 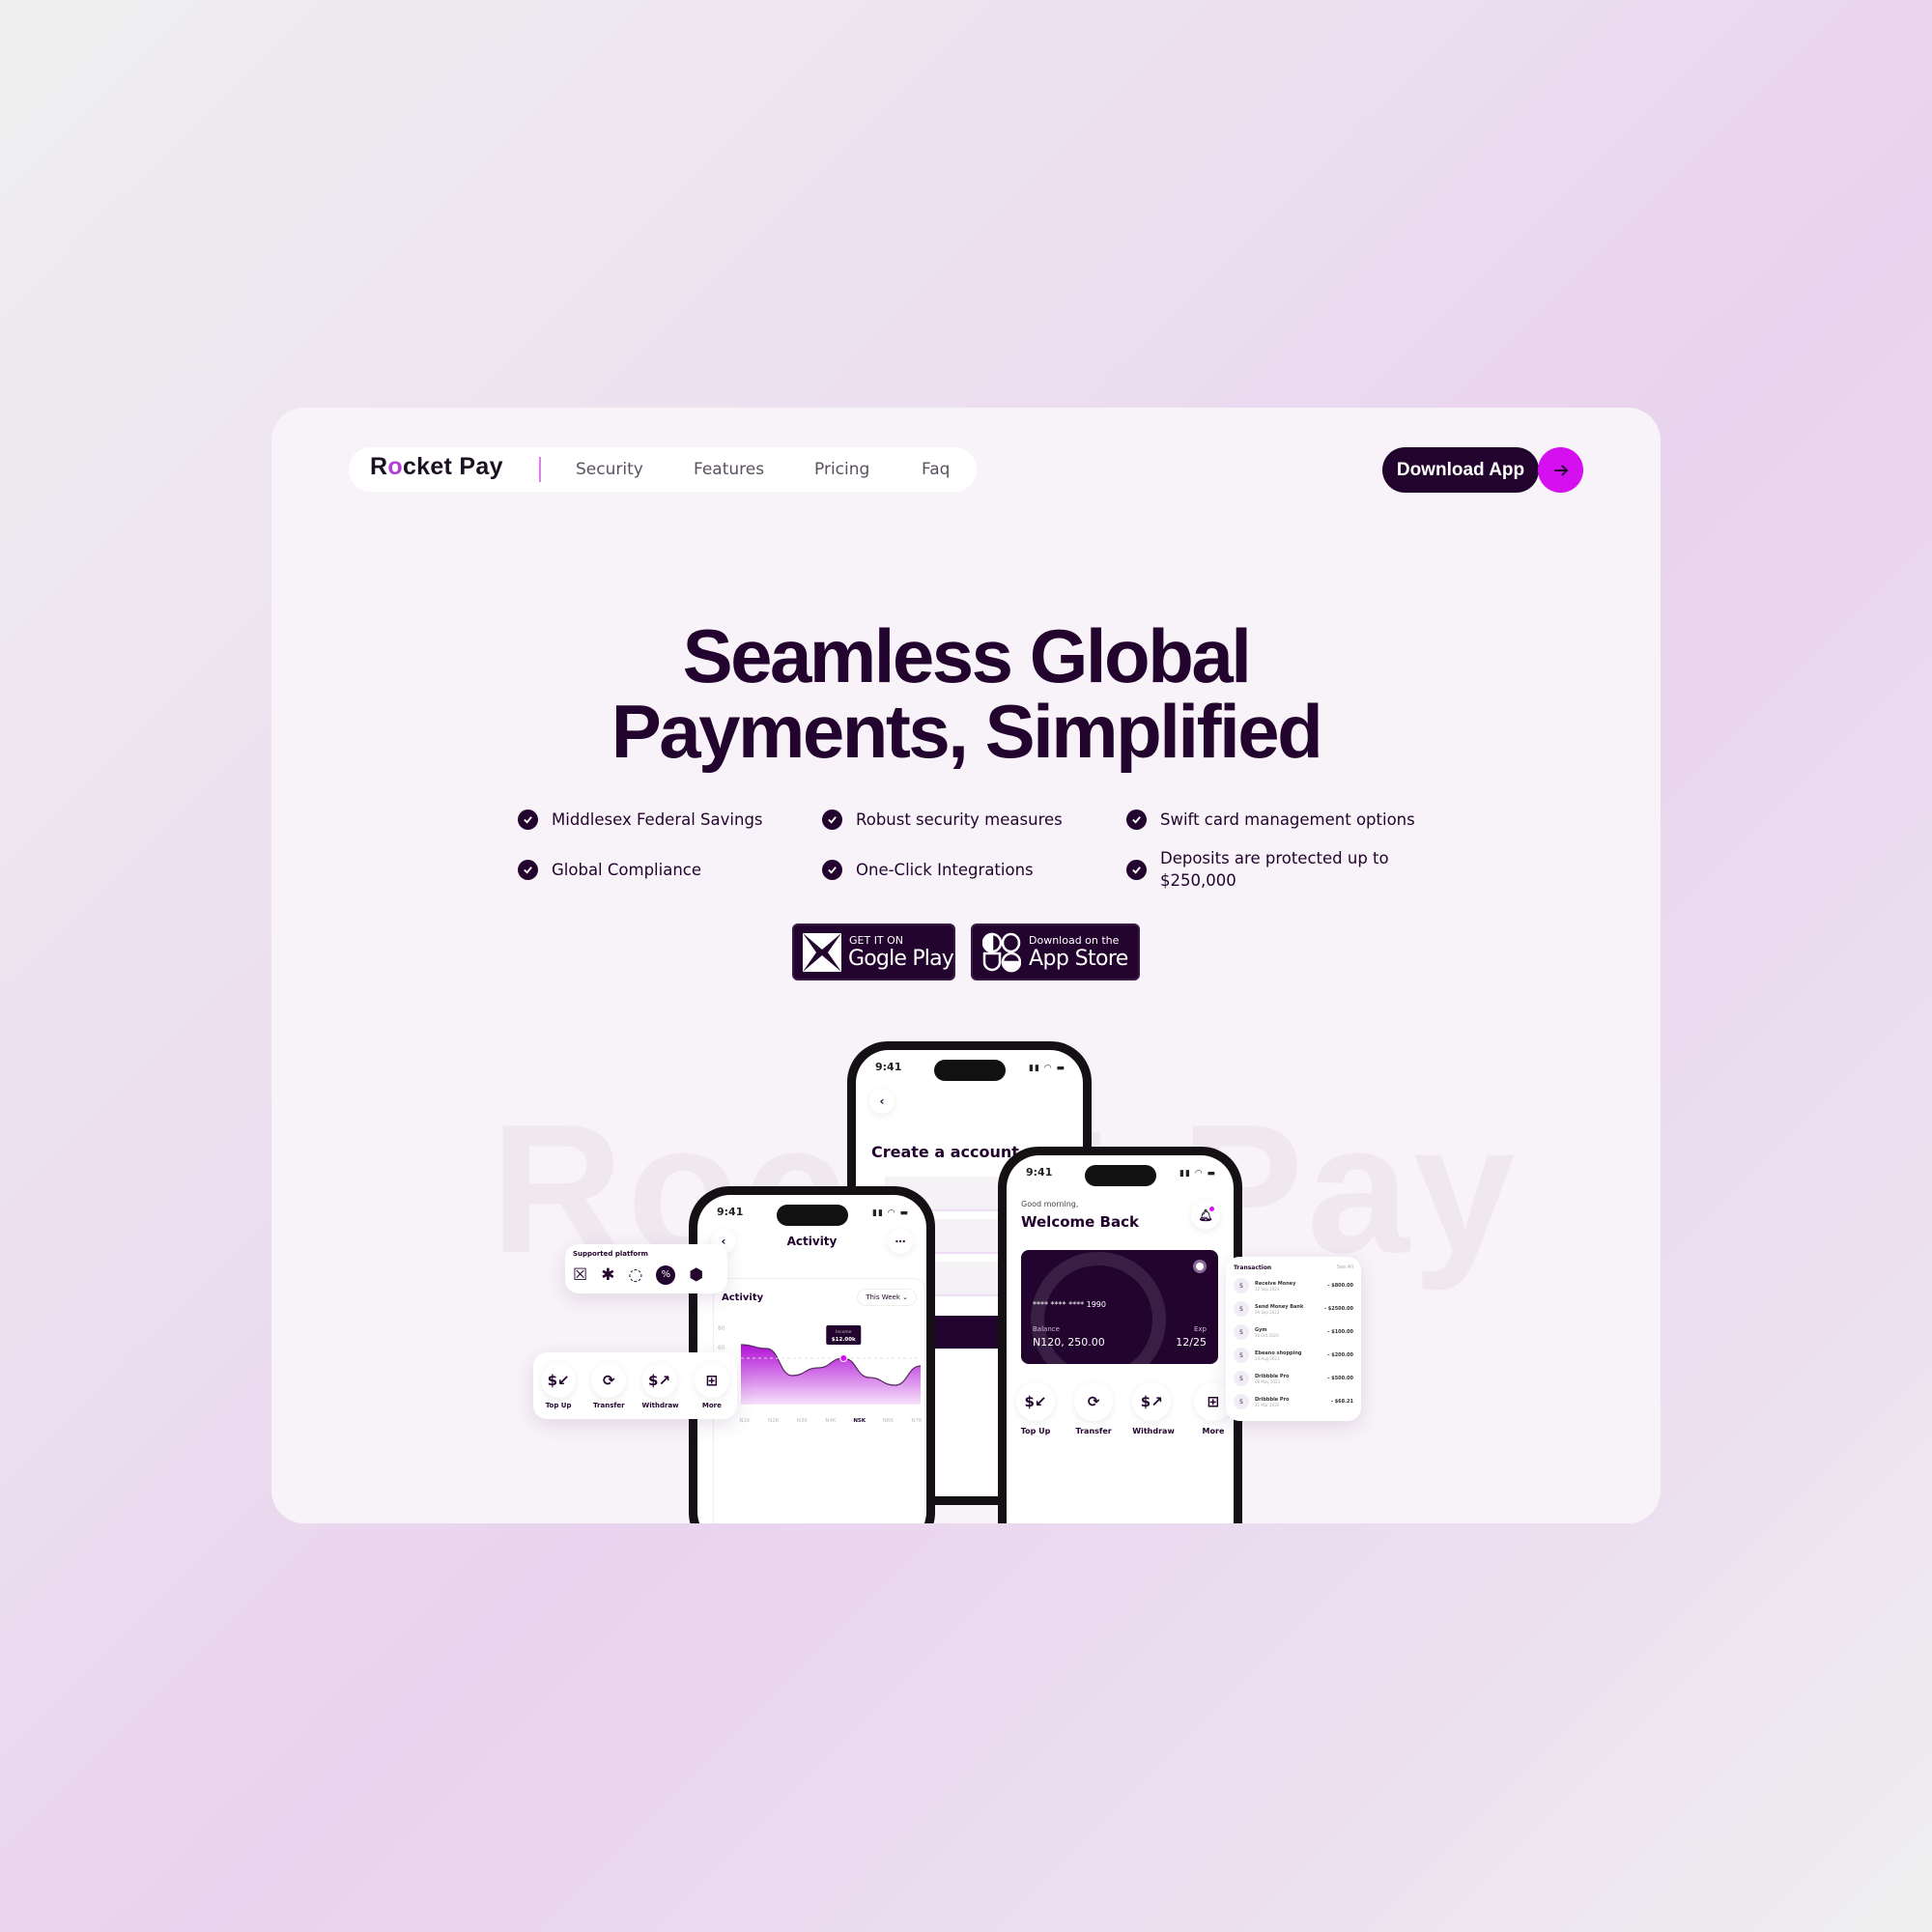 What do you see at coordinates (967, 655) in the screenshot?
I see `hero-title-line1: Seamless Global` at bounding box center [967, 655].